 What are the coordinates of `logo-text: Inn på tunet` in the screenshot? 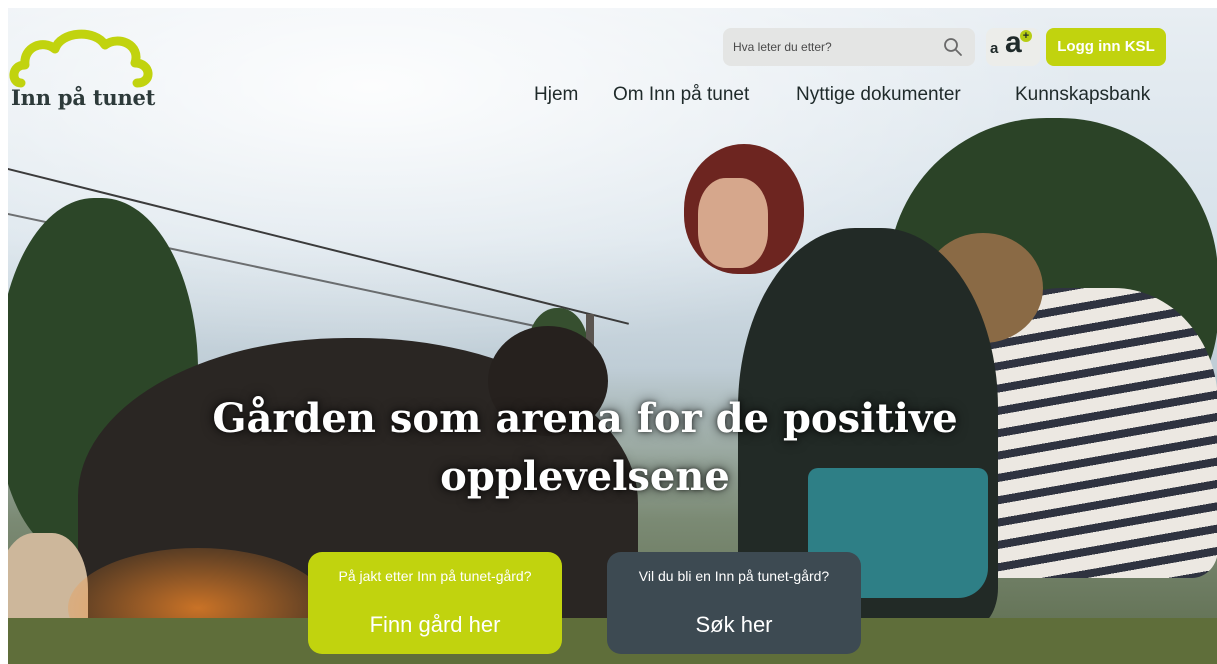 It's located at (83, 97).